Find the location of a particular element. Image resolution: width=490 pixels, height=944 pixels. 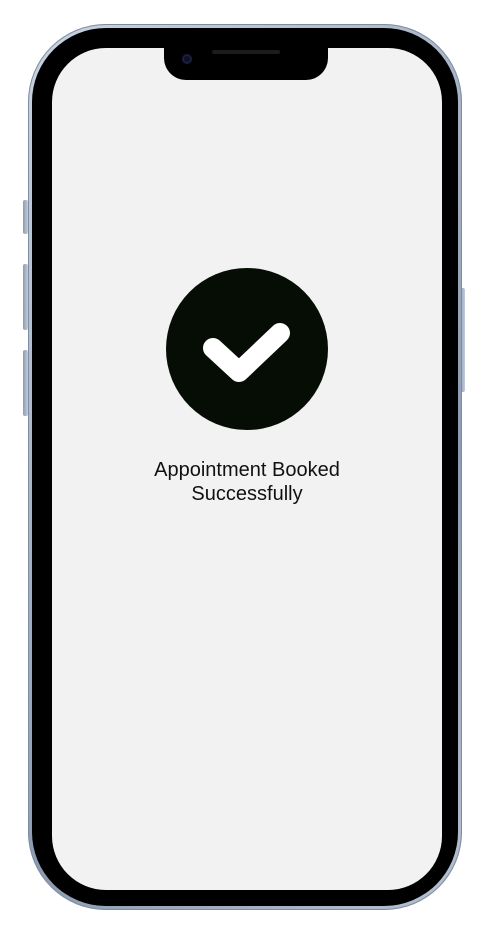

success-message-line1: Appointment Booked is located at coordinates (247, 470).